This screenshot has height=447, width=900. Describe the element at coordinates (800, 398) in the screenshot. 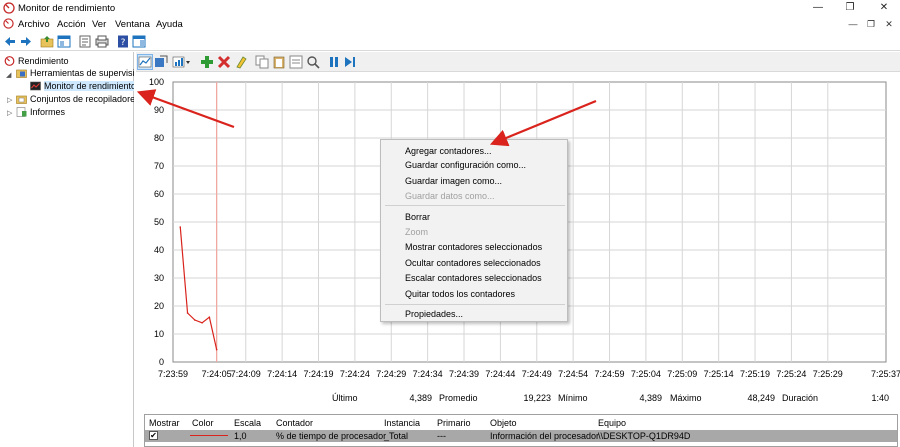

I see `duration-label: Duración` at that location.